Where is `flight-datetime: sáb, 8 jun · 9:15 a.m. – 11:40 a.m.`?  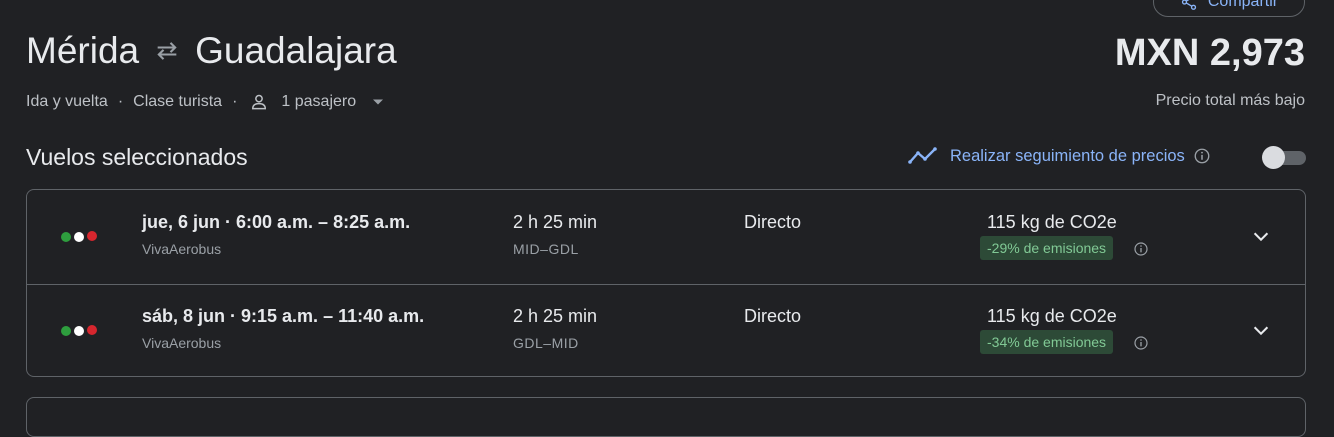
flight-datetime: sáb, 8 jun · 9:15 a.m. – 11:40 a.m. is located at coordinates (283, 316).